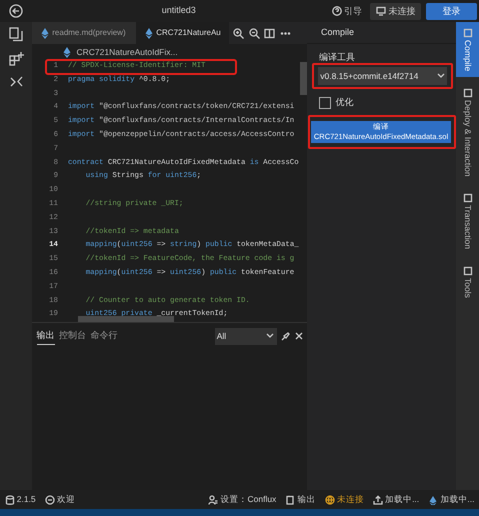  I want to click on upload-icon, so click(377, 499).